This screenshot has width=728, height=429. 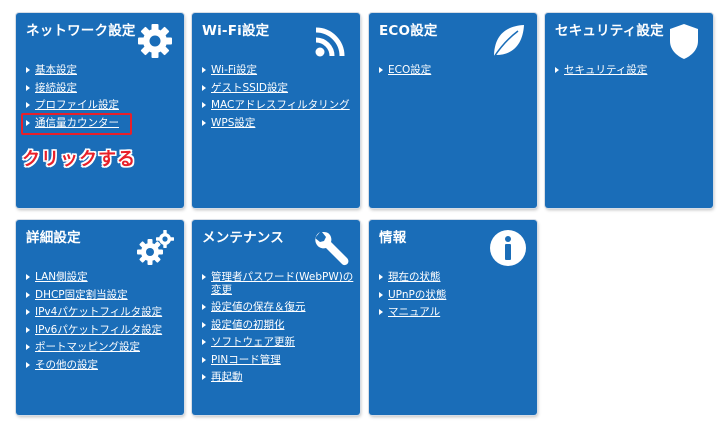 I want to click on list-item: PINコード管理, so click(x=278, y=360).